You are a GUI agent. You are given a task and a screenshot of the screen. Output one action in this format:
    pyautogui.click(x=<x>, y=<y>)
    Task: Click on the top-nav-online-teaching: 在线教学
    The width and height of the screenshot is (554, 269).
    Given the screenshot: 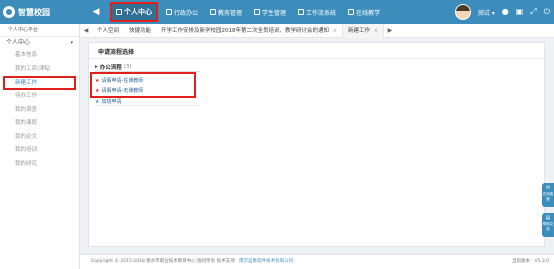 What is the action you would take?
    pyautogui.click(x=364, y=12)
    